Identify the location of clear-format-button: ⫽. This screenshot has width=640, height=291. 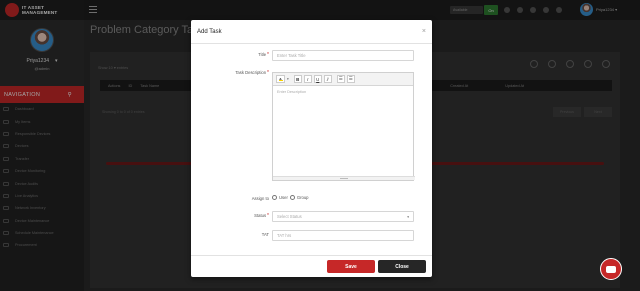
(327, 79).